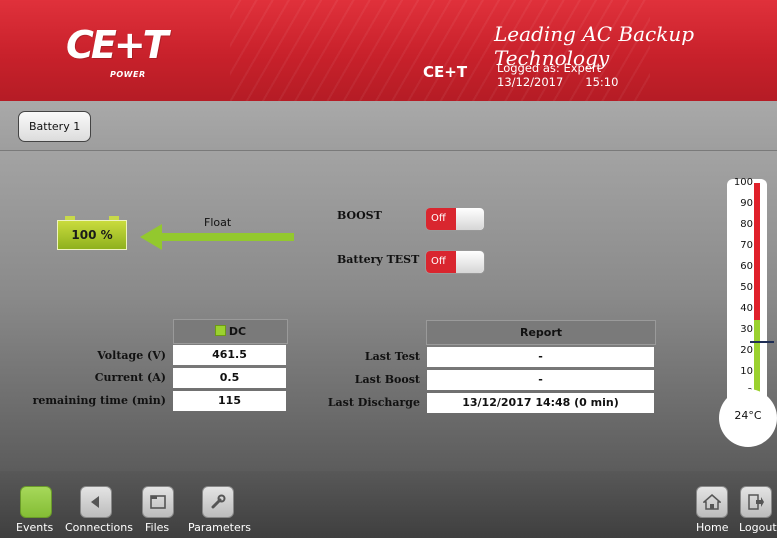 The width and height of the screenshot is (777, 538). What do you see at coordinates (757, 251) in the screenshot?
I see `thermometer-high-range` at bounding box center [757, 251].